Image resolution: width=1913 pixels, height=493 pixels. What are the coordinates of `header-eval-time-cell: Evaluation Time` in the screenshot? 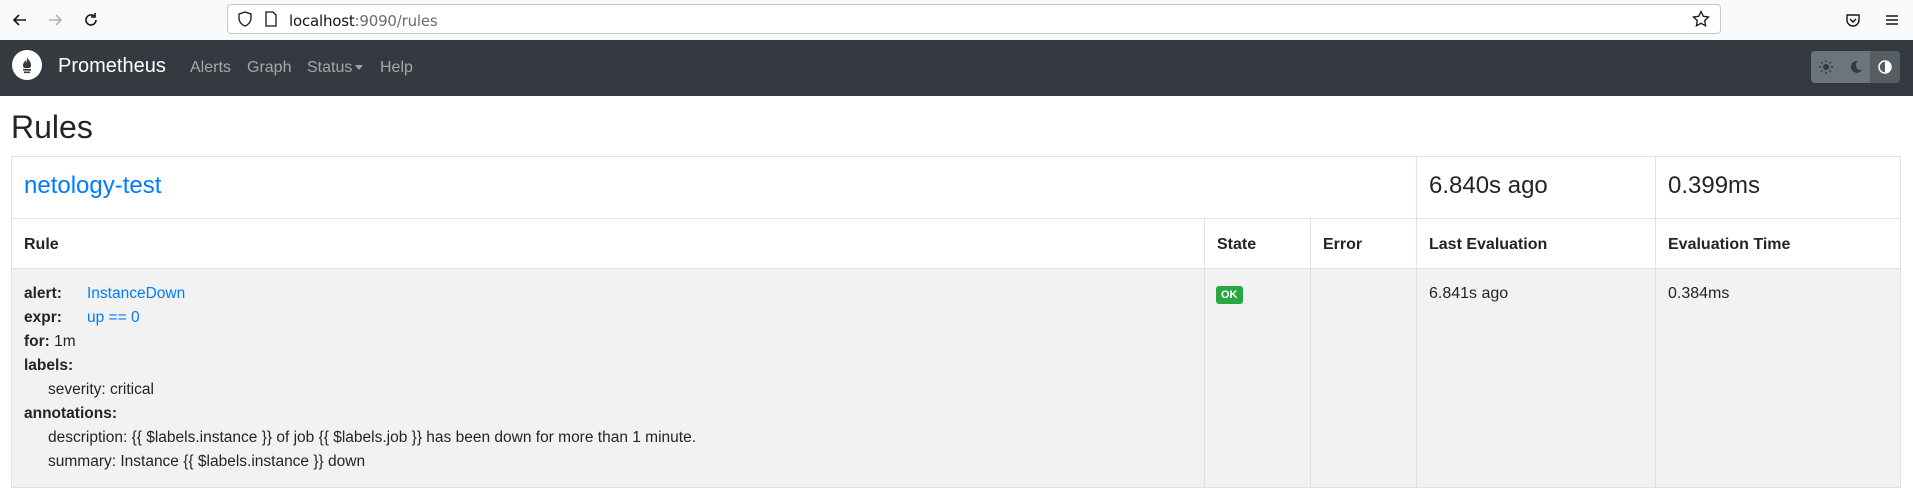 It's located at (1778, 243).